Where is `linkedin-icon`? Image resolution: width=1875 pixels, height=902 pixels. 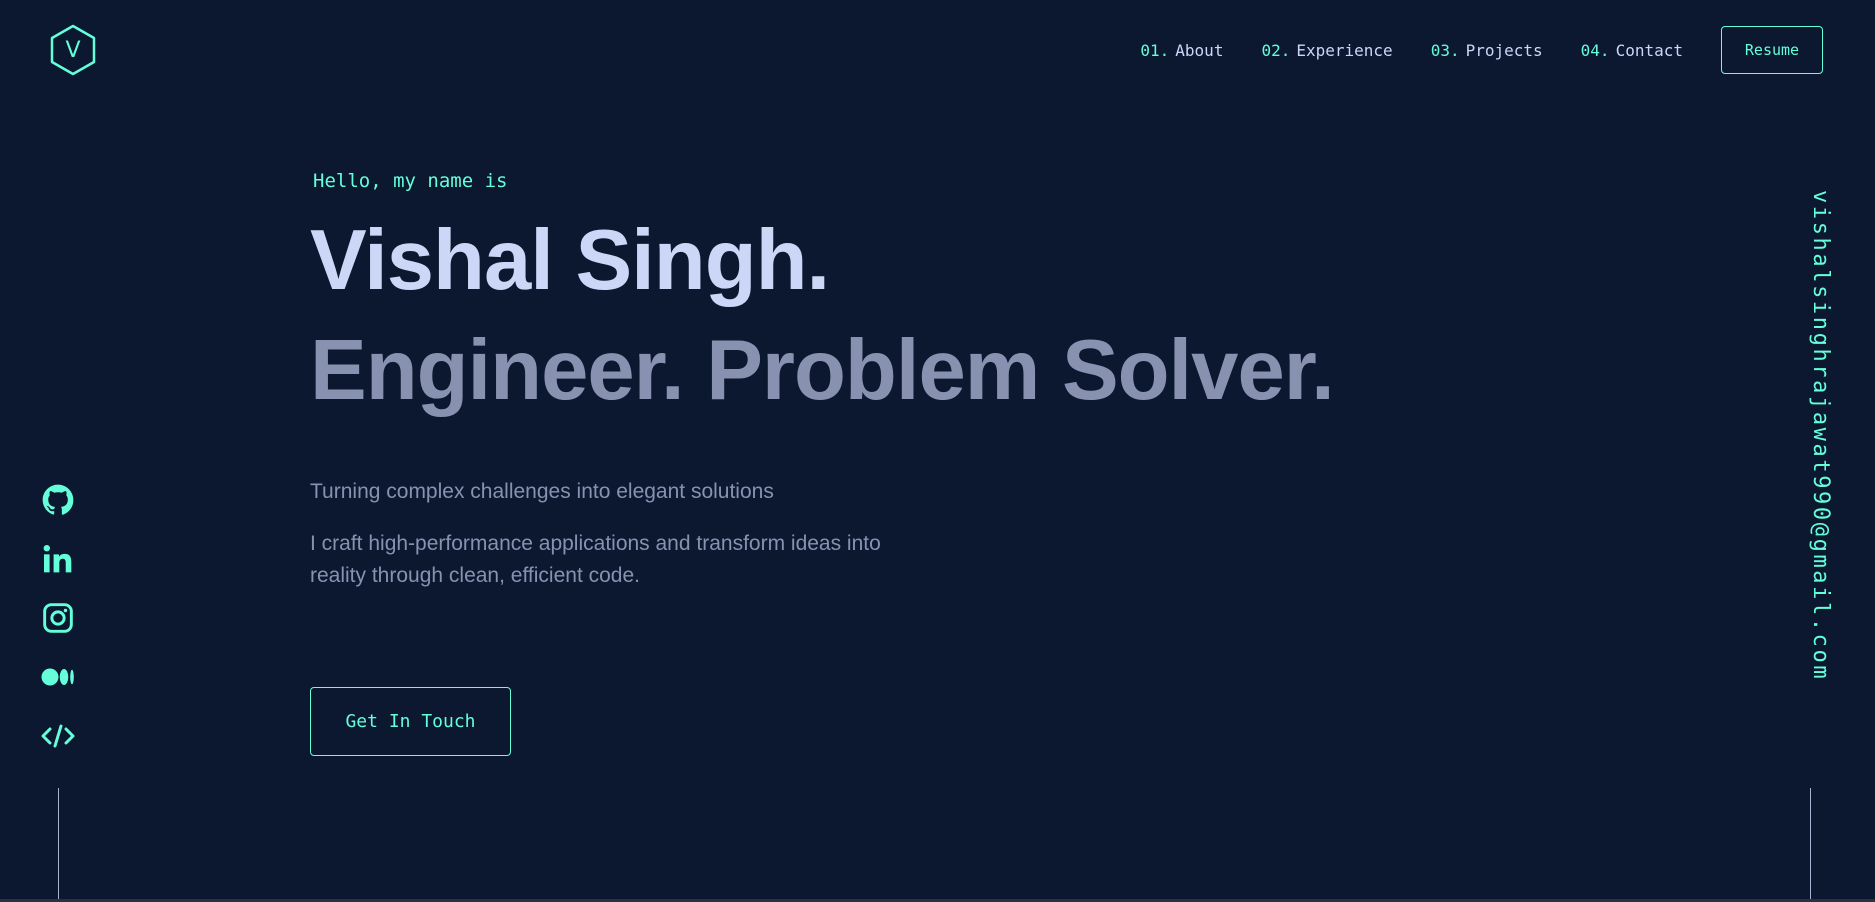
linkedin-icon is located at coordinates (57, 558).